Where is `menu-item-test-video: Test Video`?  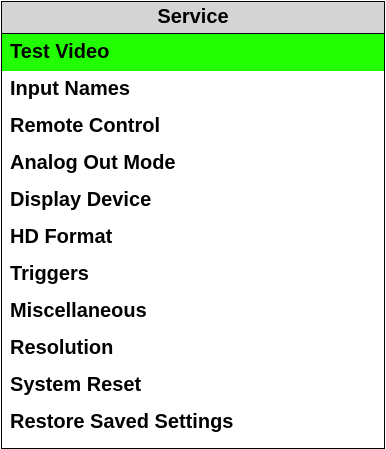
menu-item-test-video: Test Video is located at coordinates (193, 52).